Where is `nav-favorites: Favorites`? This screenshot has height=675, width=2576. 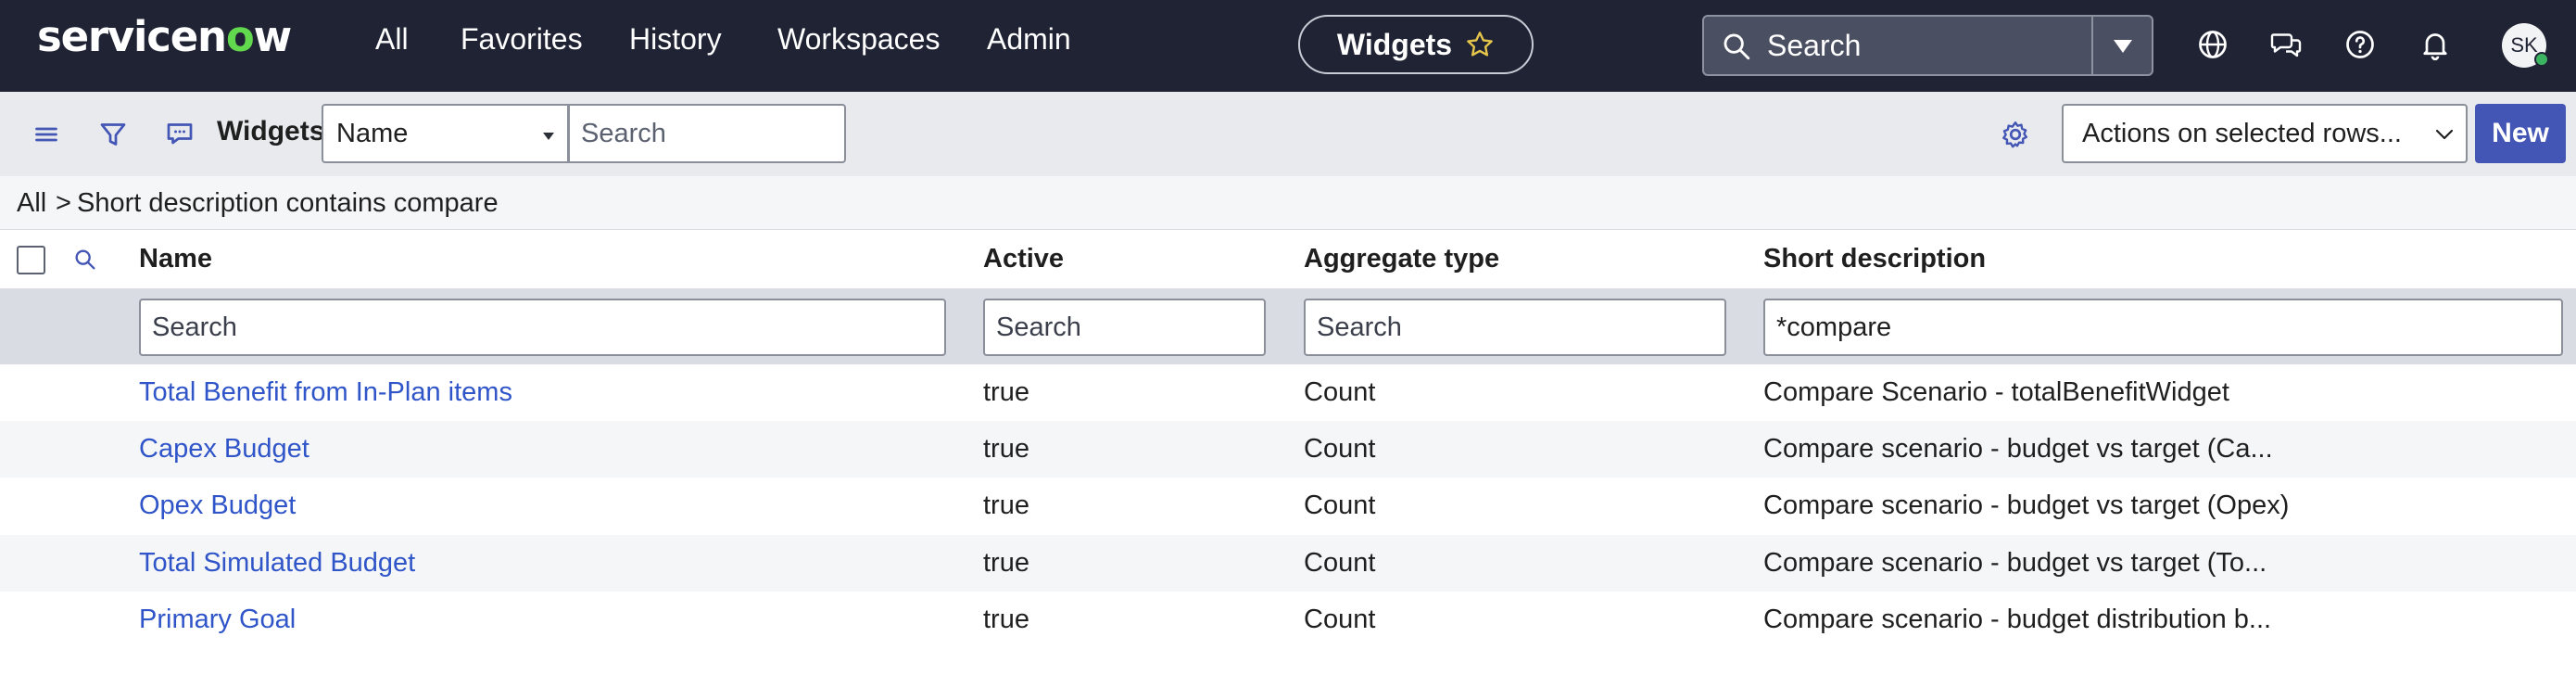
nav-favorites: Favorites is located at coordinates (522, 38).